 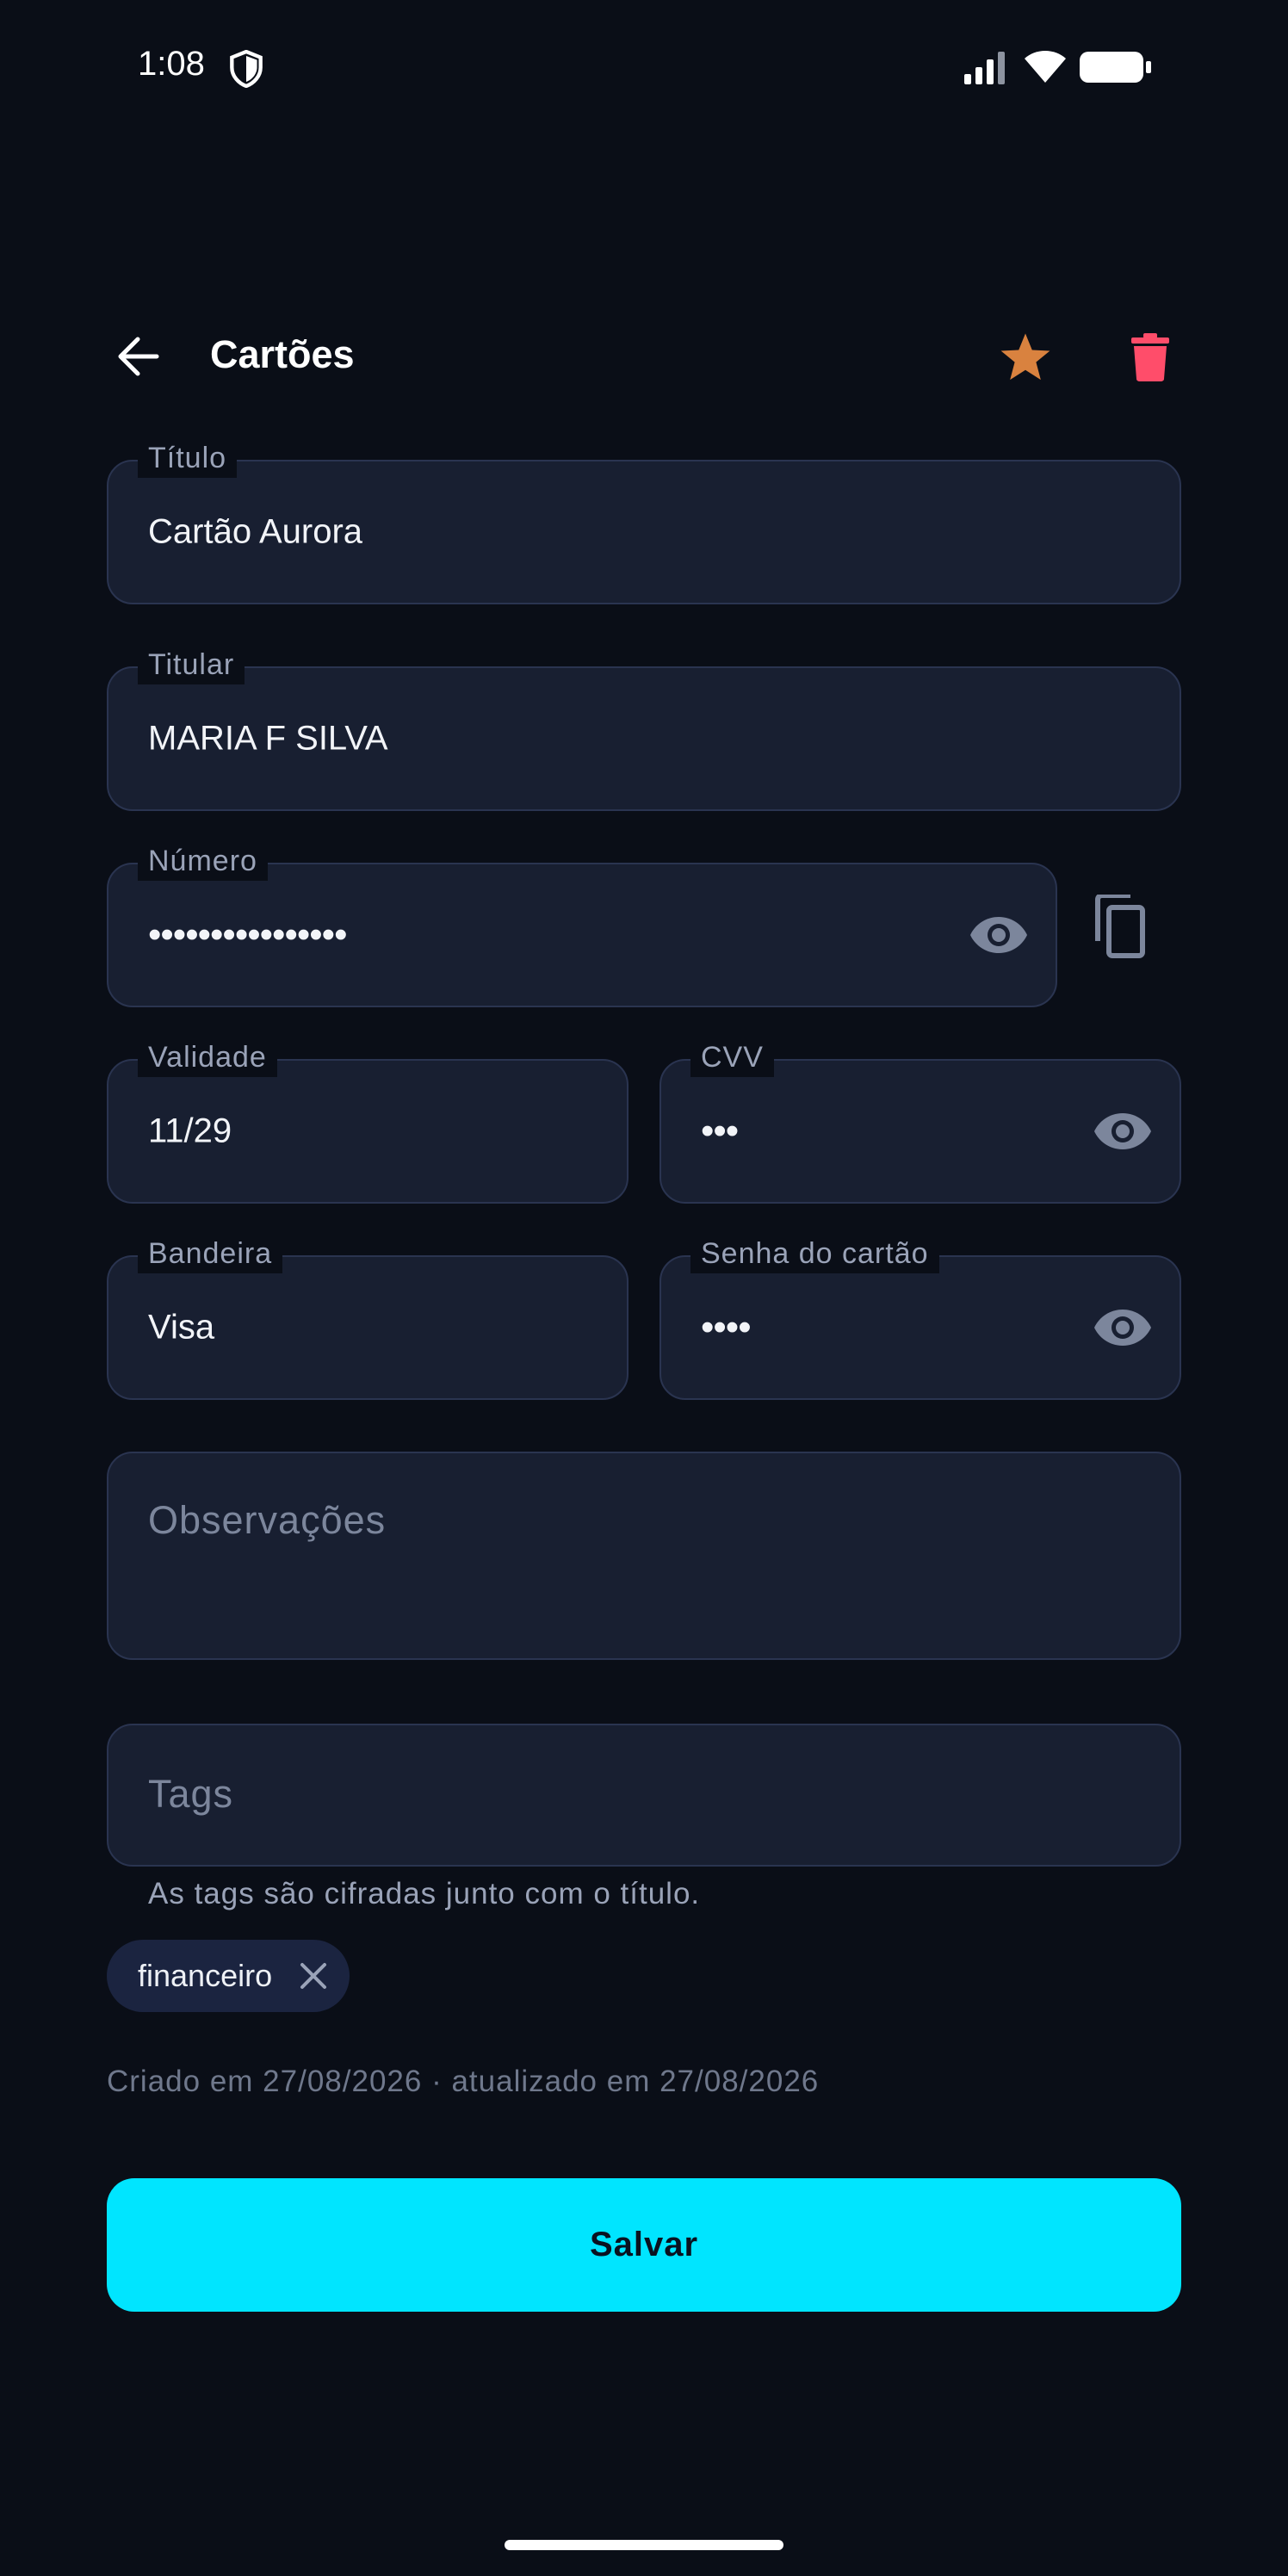 I want to click on expiry-field: Validade 11/29, so click(x=368, y=1120).